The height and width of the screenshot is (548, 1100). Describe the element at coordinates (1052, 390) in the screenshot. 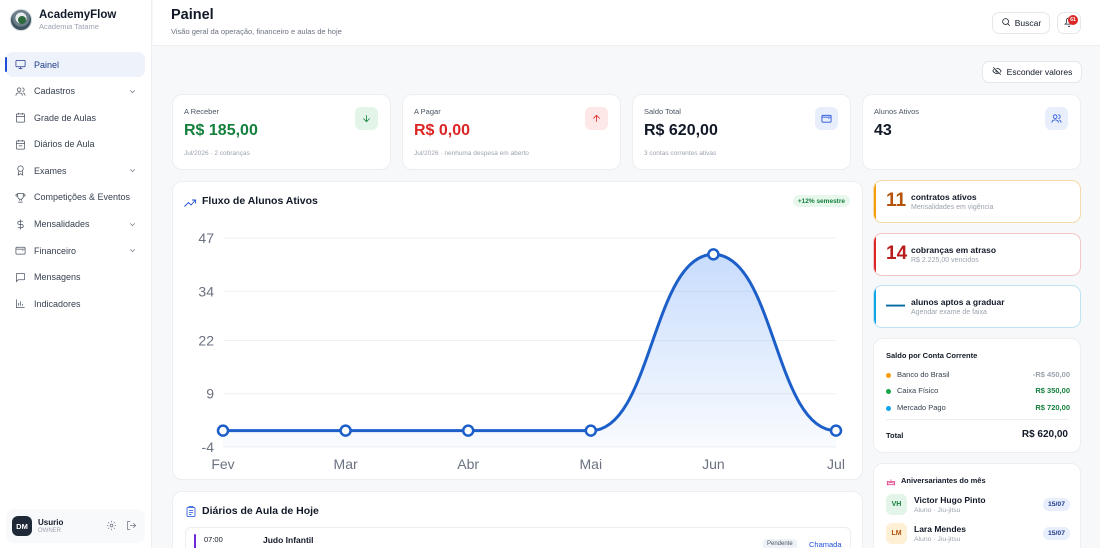

I see `account-value: R$ 350,00` at that location.